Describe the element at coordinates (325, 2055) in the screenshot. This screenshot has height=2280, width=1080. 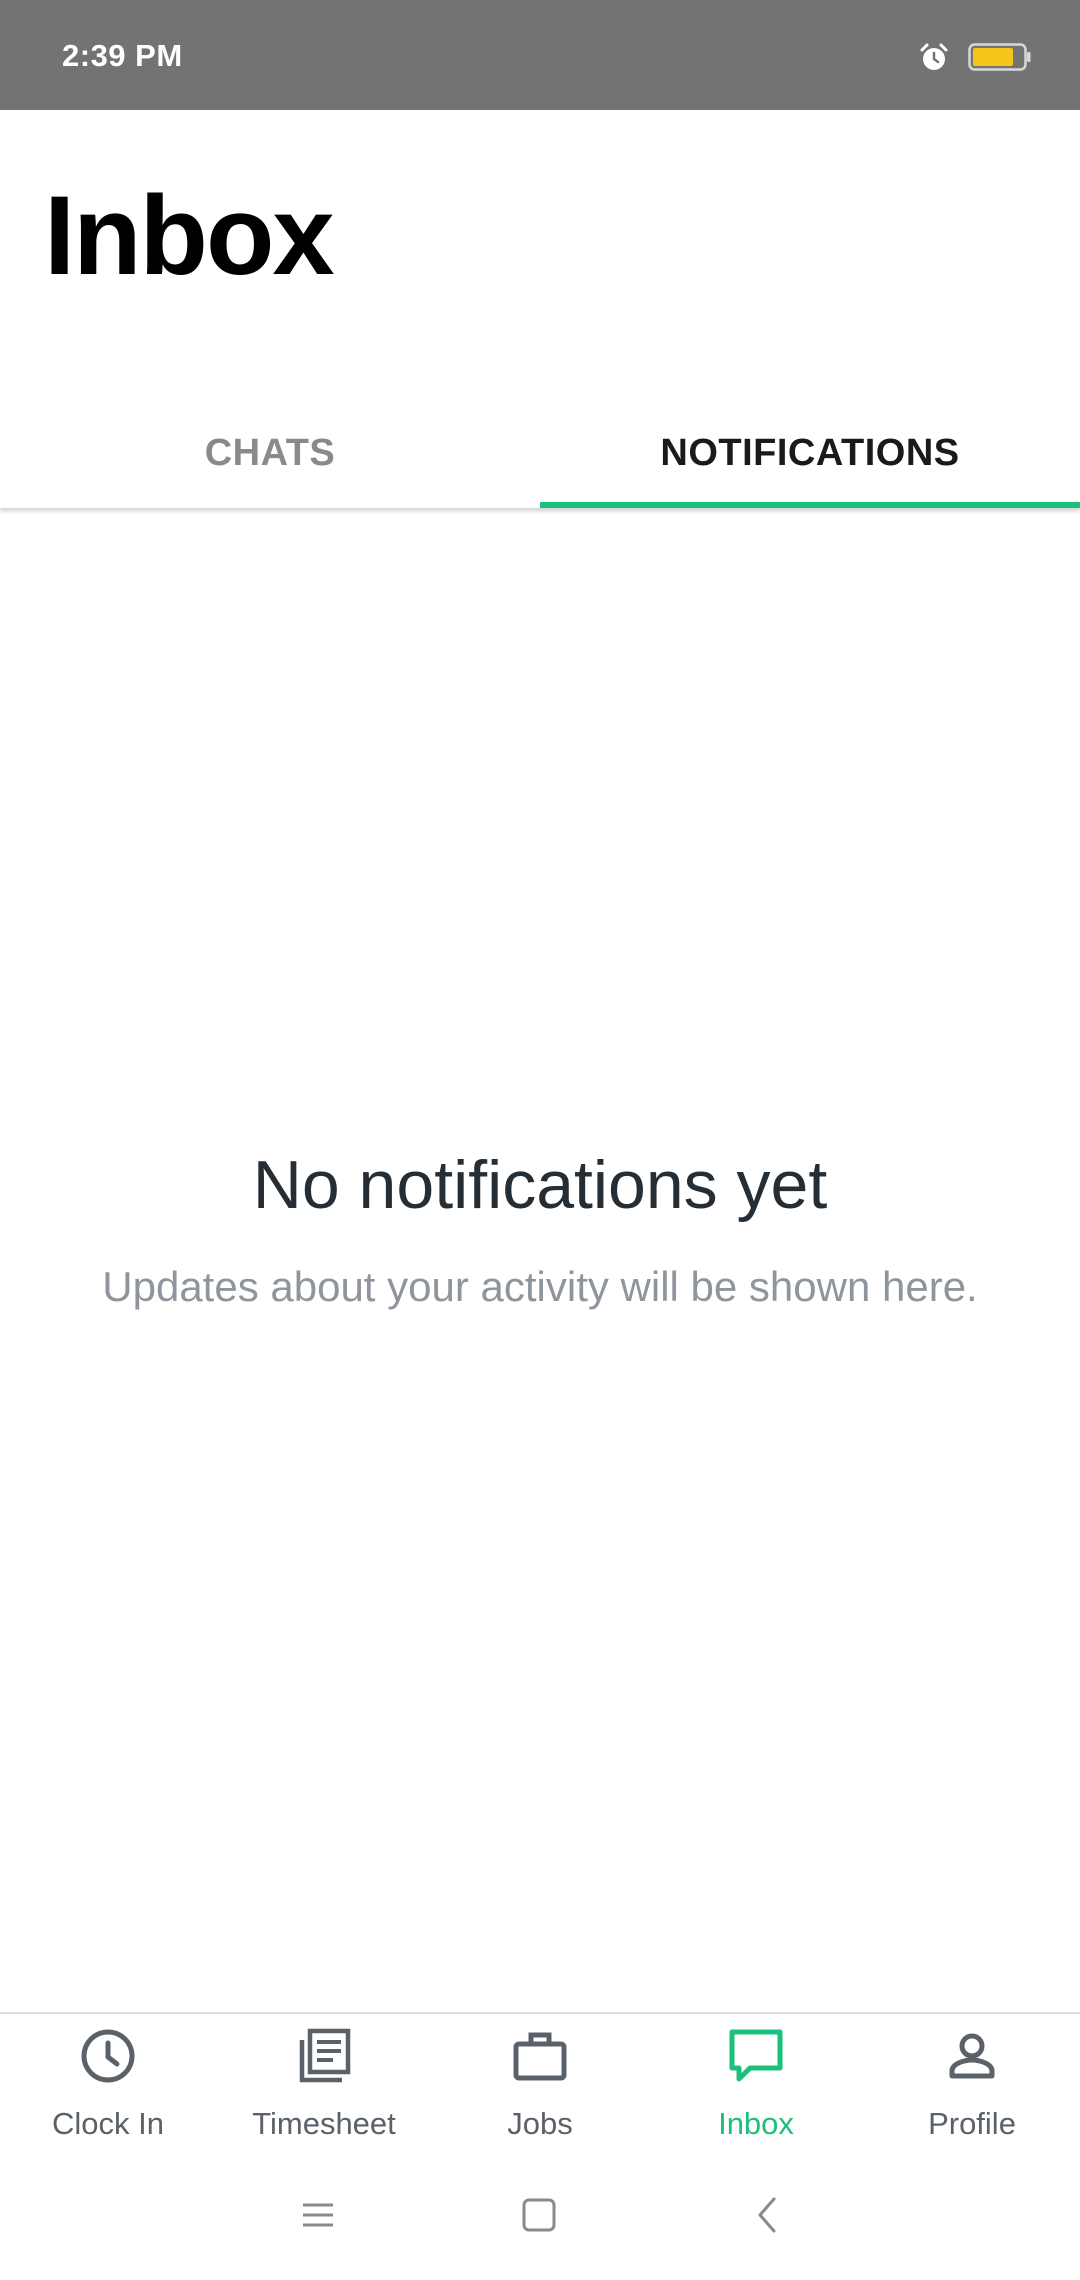
I see `timesheet-icon` at that location.